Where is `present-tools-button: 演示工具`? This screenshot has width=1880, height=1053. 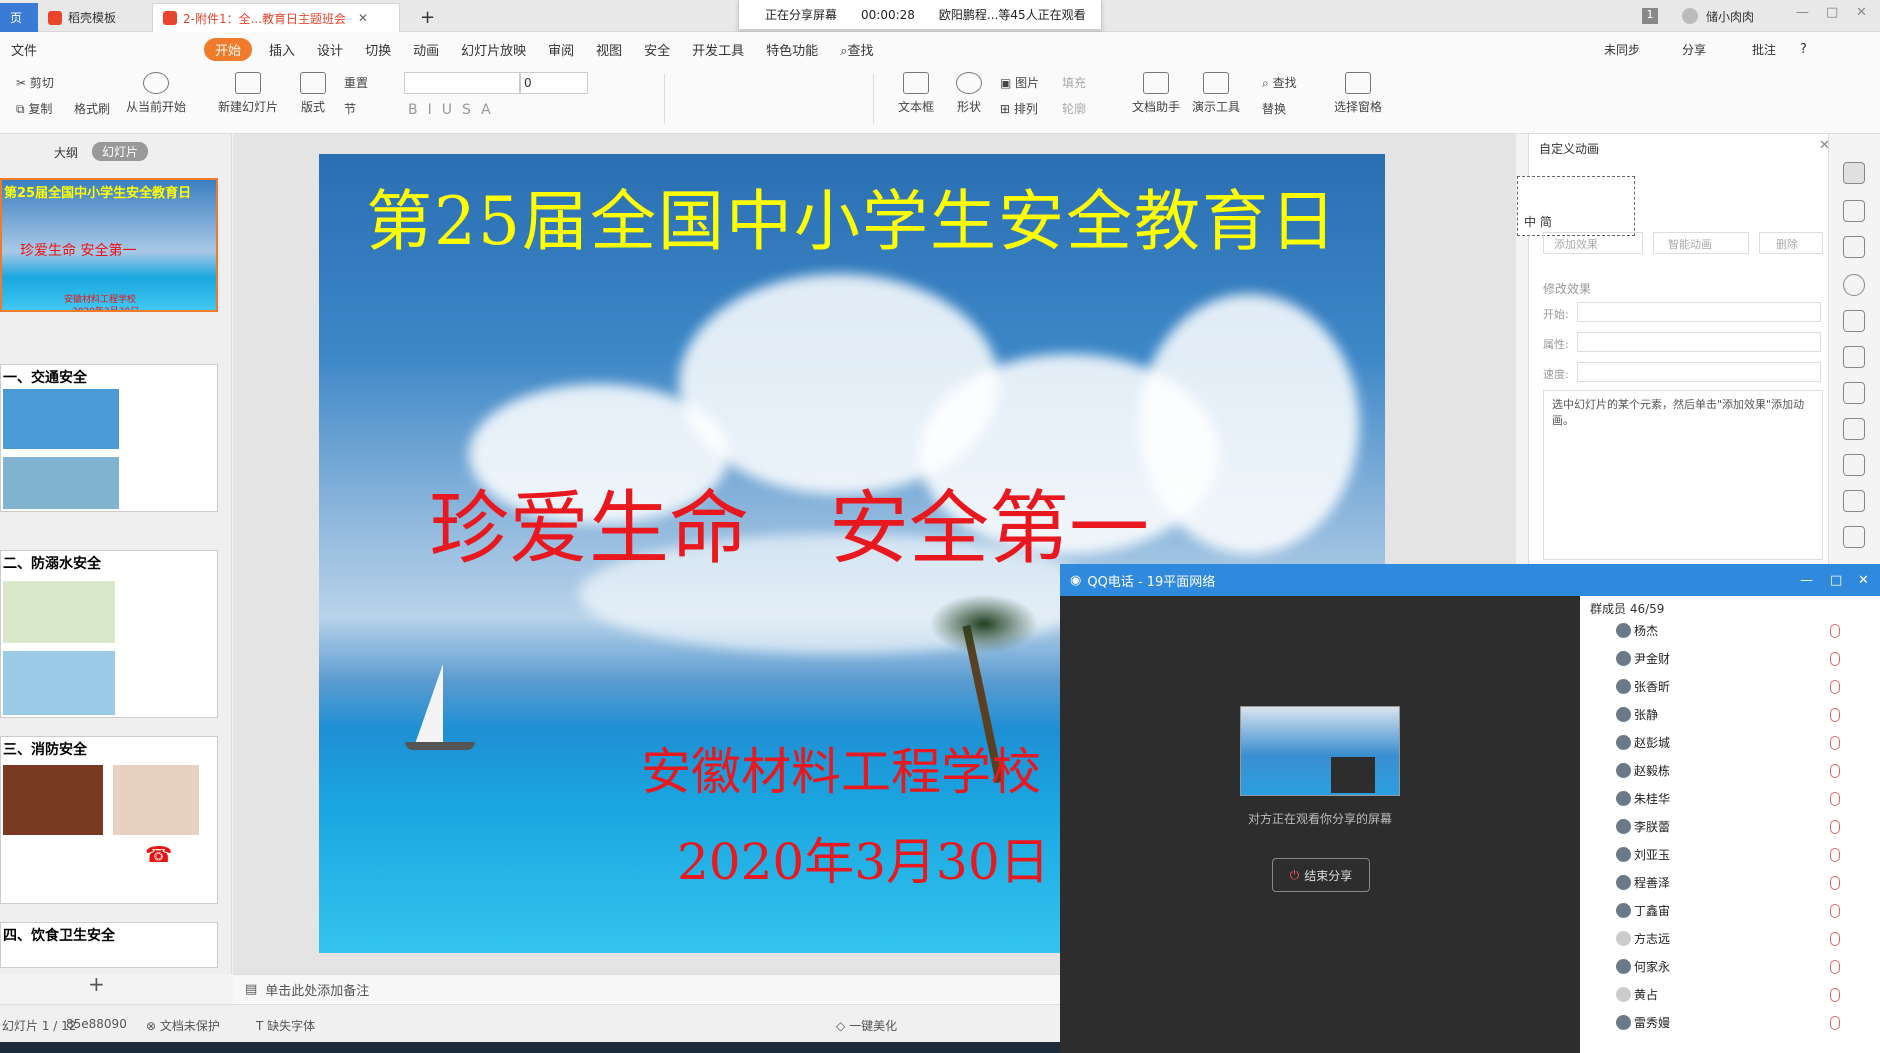
present-tools-button: 演示工具 is located at coordinates (1216, 93).